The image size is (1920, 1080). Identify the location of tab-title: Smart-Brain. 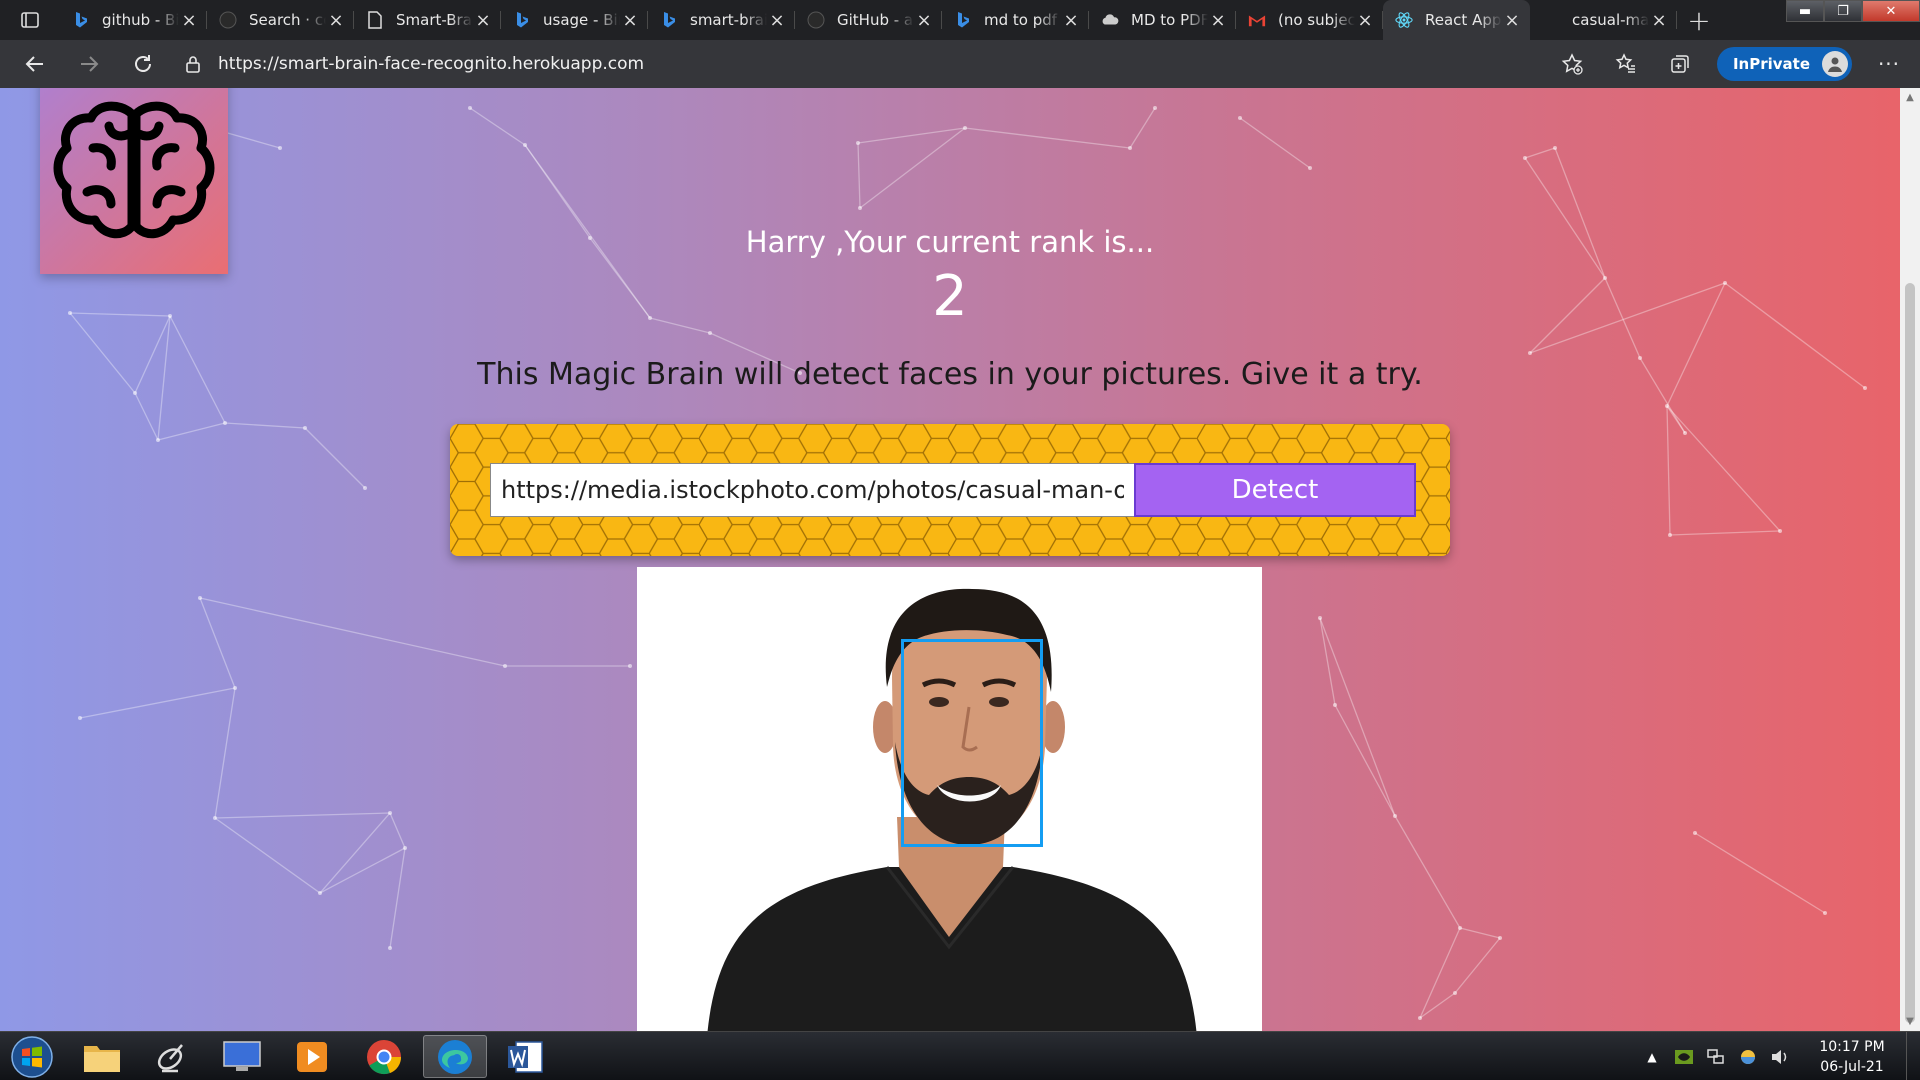
(434, 20).